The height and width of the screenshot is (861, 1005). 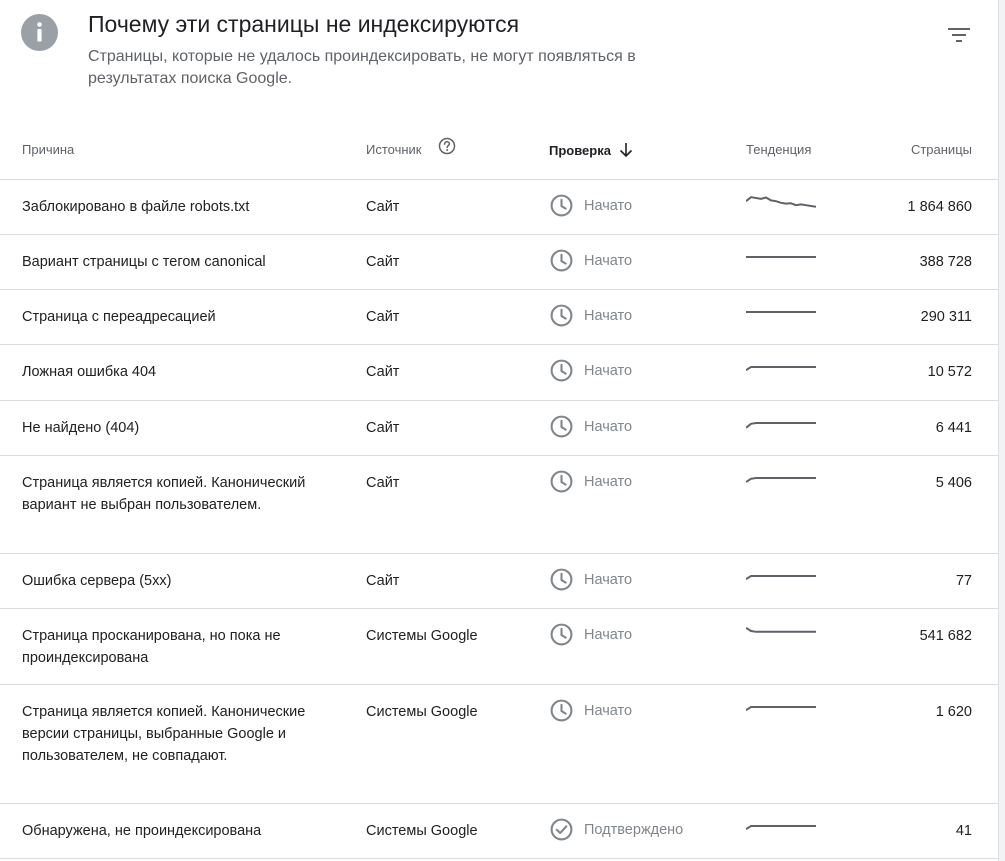 I want to click on pages-count: 1 620, so click(x=953, y=712).